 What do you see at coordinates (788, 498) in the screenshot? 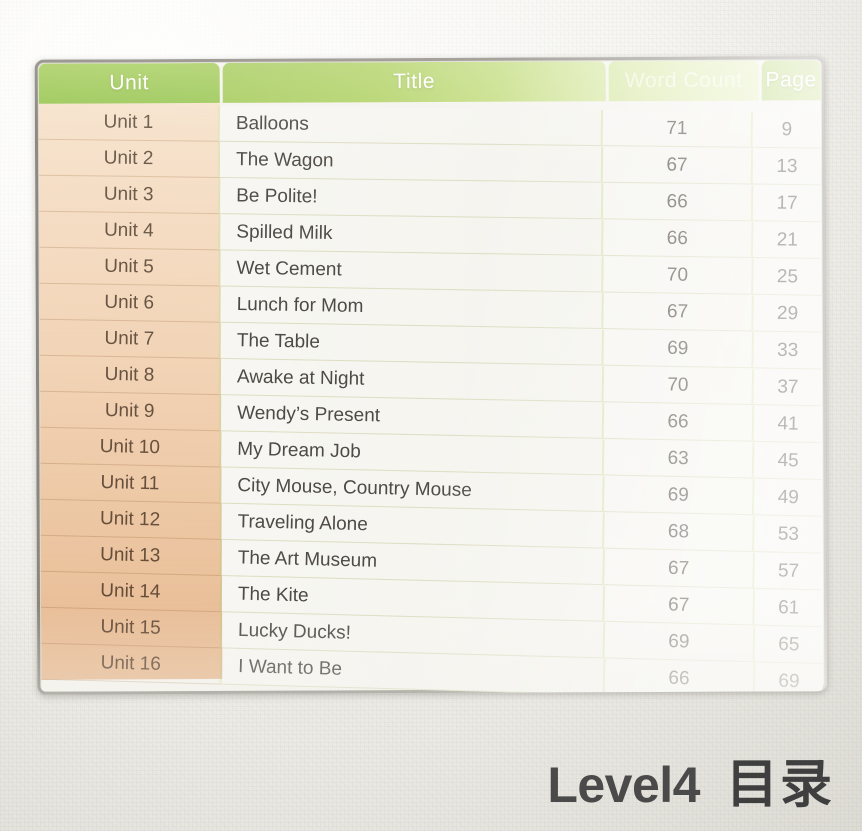
I see `cell-page: 49` at bounding box center [788, 498].